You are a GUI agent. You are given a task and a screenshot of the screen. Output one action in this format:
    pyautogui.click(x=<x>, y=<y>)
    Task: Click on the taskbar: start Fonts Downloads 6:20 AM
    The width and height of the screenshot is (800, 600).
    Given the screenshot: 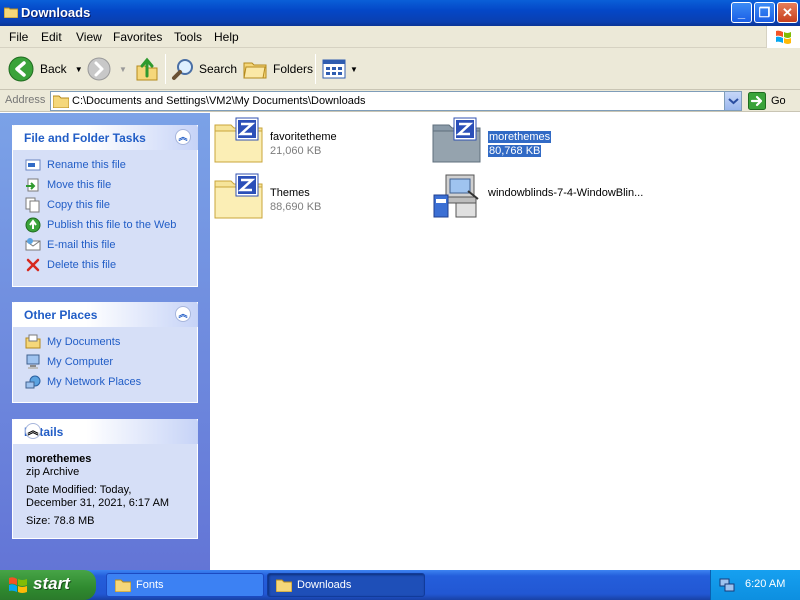 What is the action you would take?
    pyautogui.click(x=400, y=585)
    